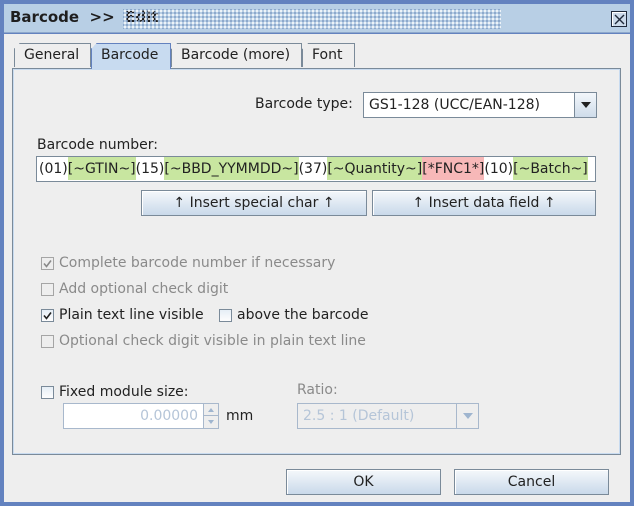 This screenshot has height=506, width=634. I want to click on barcode-type-value: GS1-128 (UCC/EAN-128), so click(454, 105).